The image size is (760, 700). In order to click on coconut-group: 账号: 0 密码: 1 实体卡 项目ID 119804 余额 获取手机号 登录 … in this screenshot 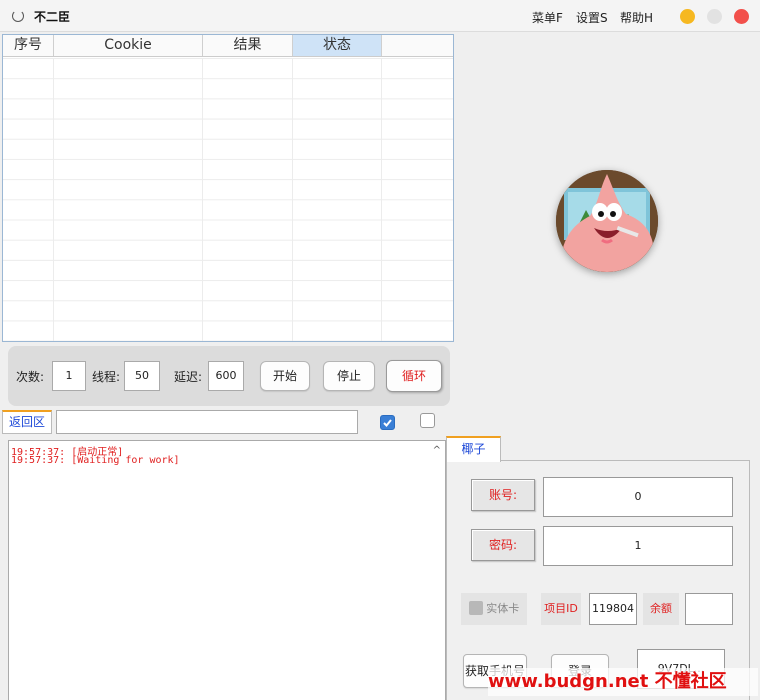, I will do `click(598, 580)`.